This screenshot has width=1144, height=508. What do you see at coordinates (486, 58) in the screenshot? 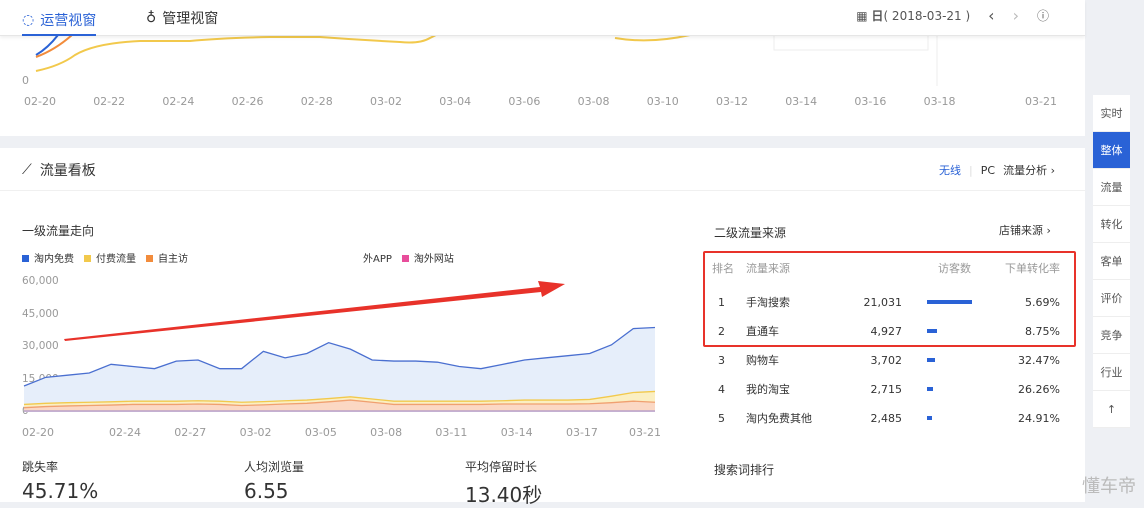
I see `top-trend-chart` at bounding box center [486, 58].